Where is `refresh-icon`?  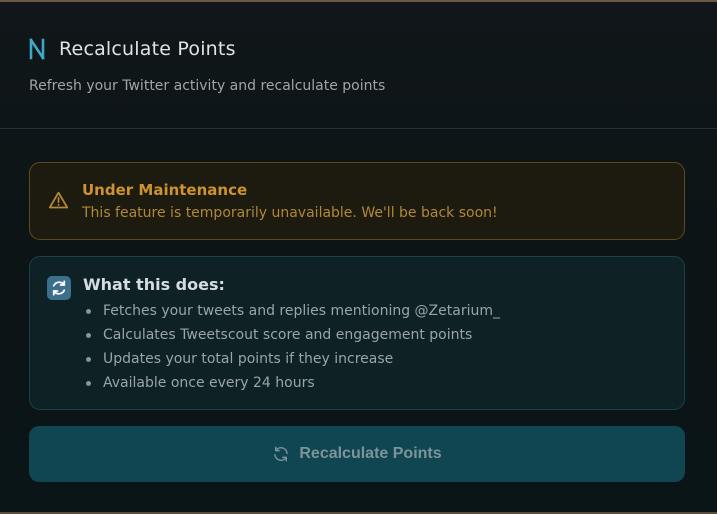 refresh-icon is located at coordinates (281, 454).